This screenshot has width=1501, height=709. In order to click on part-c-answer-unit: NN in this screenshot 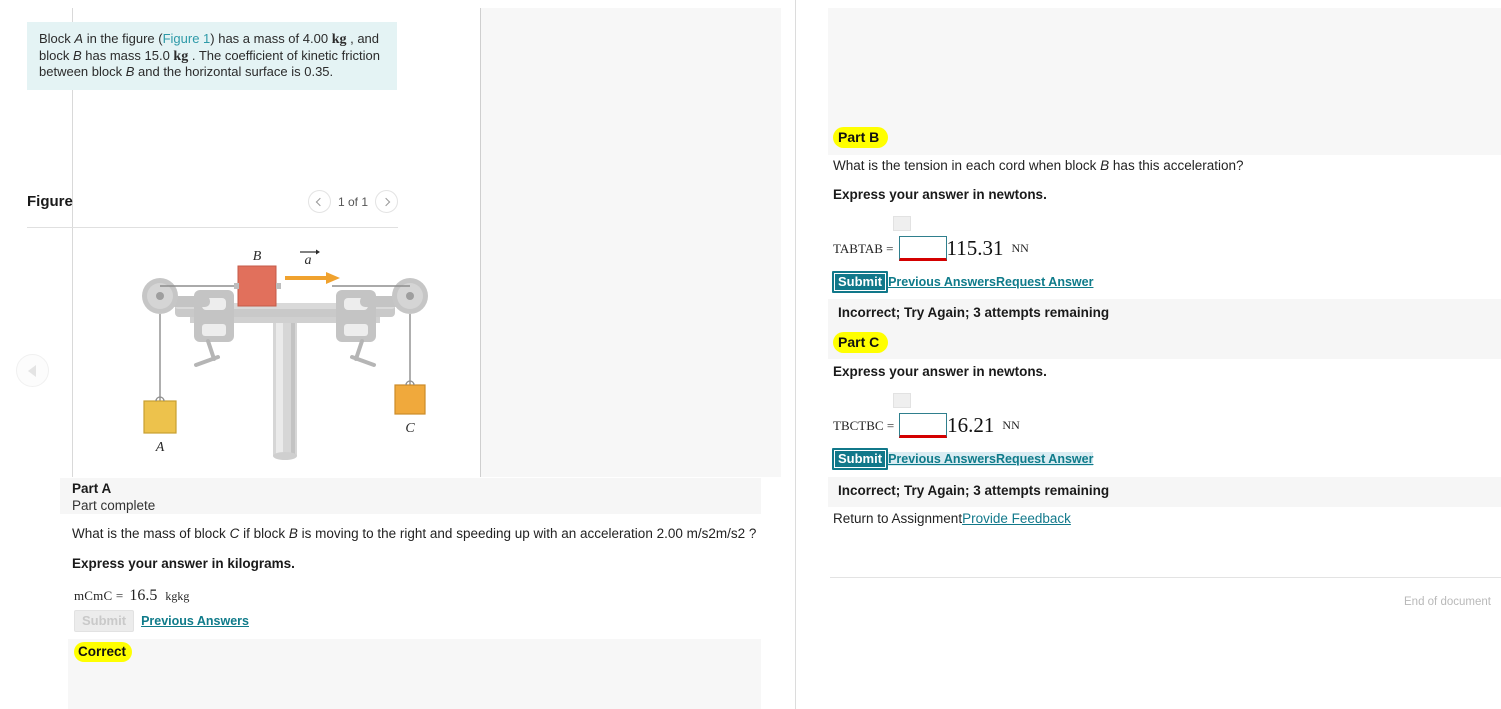, I will do `click(1011, 425)`.